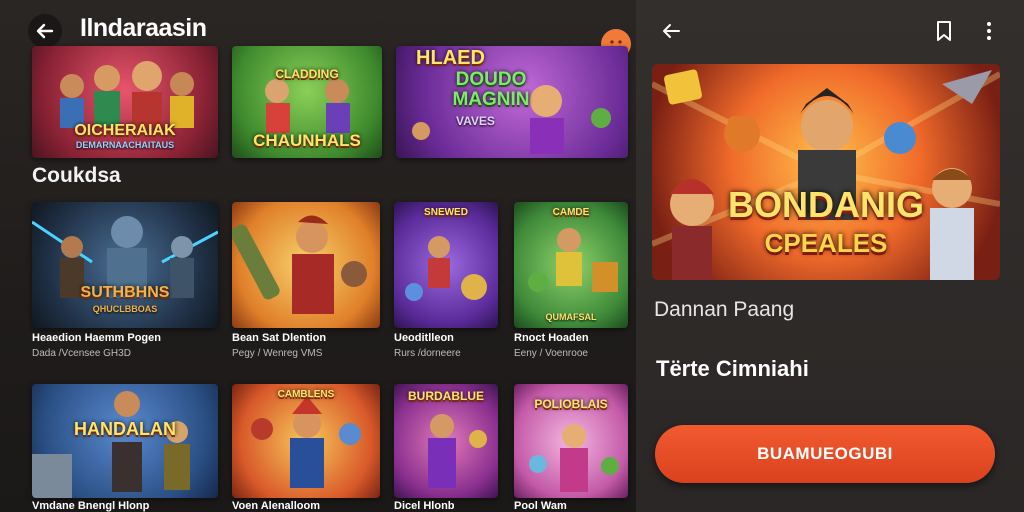 The height and width of the screenshot is (512, 1024). I want to click on game-tile-1: SUTHBHNS QHUCLBBOAS, so click(125, 265).